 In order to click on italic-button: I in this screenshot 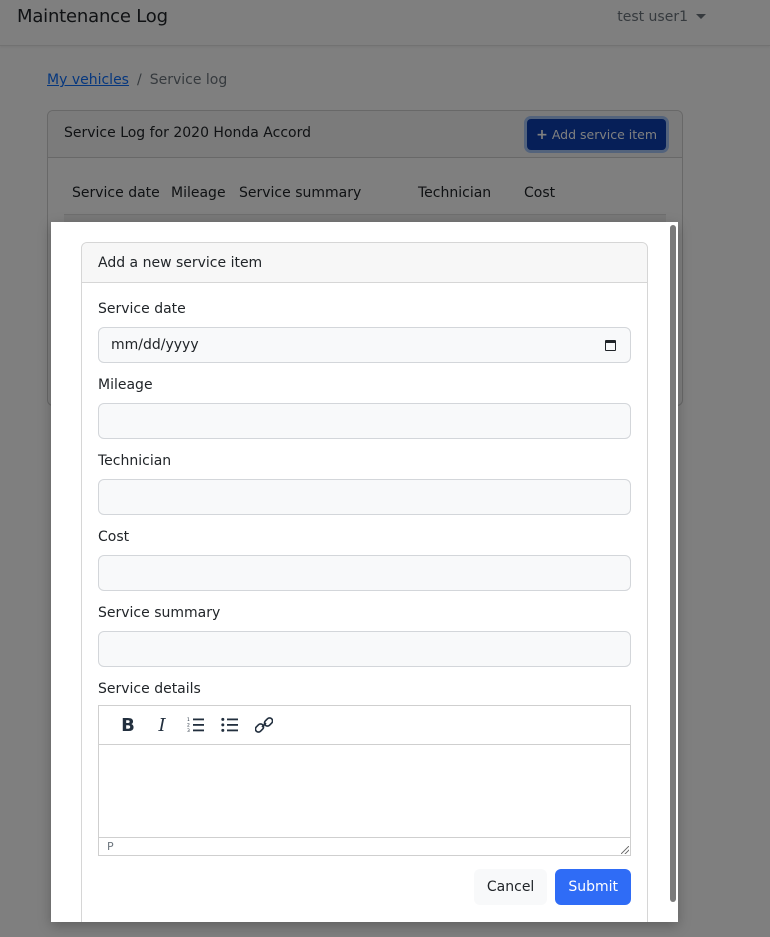, I will do `click(162, 725)`.